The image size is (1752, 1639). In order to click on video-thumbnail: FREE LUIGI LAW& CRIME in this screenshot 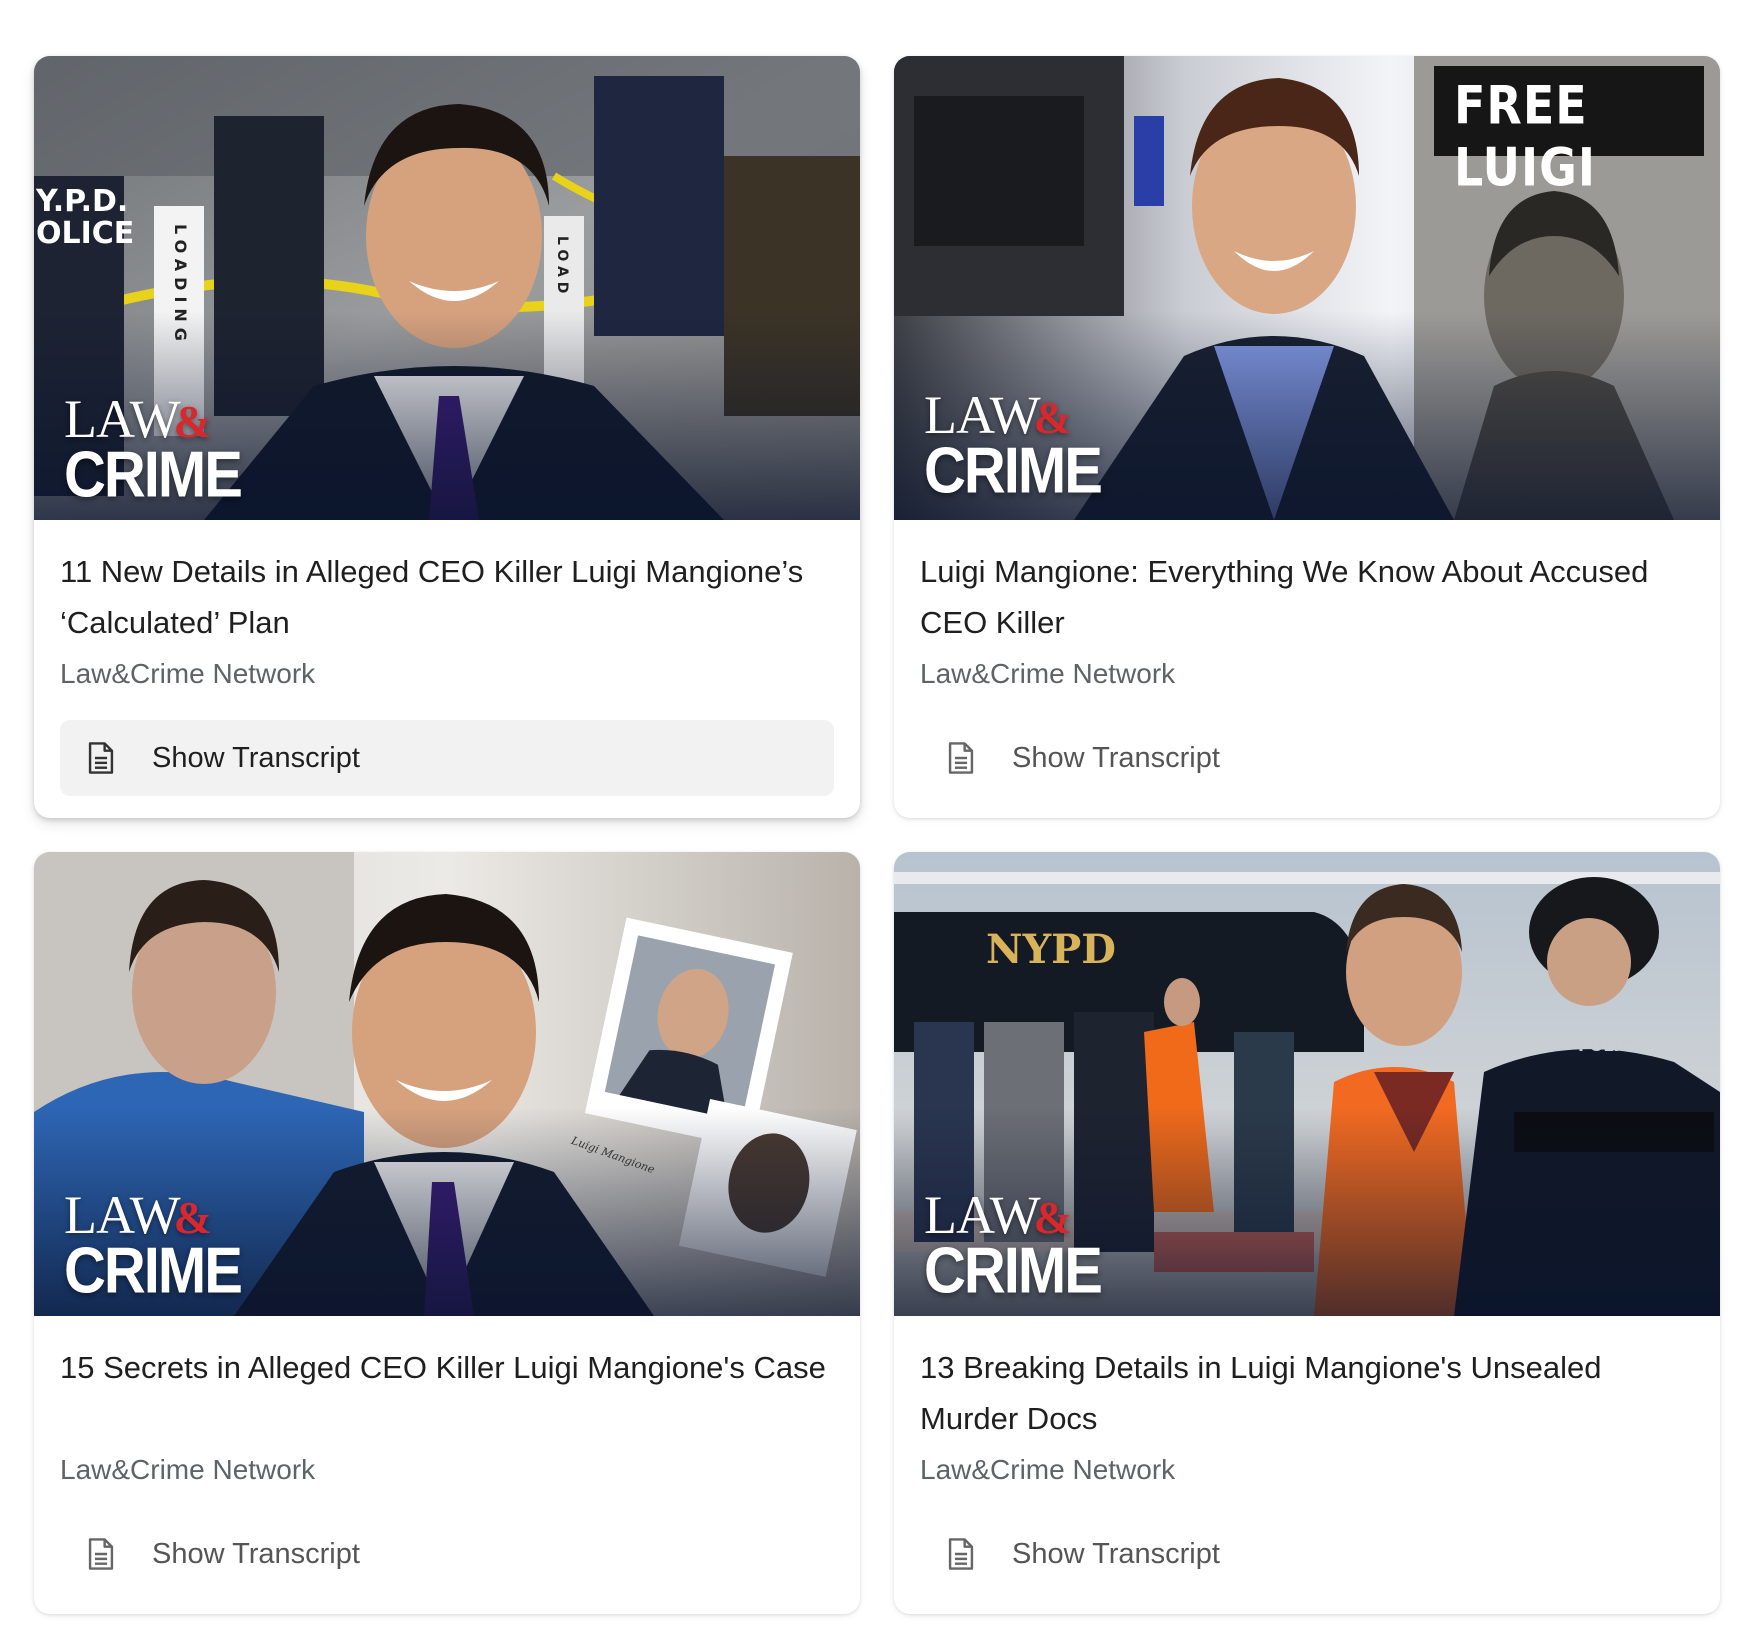, I will do `click(1307, 288)`.